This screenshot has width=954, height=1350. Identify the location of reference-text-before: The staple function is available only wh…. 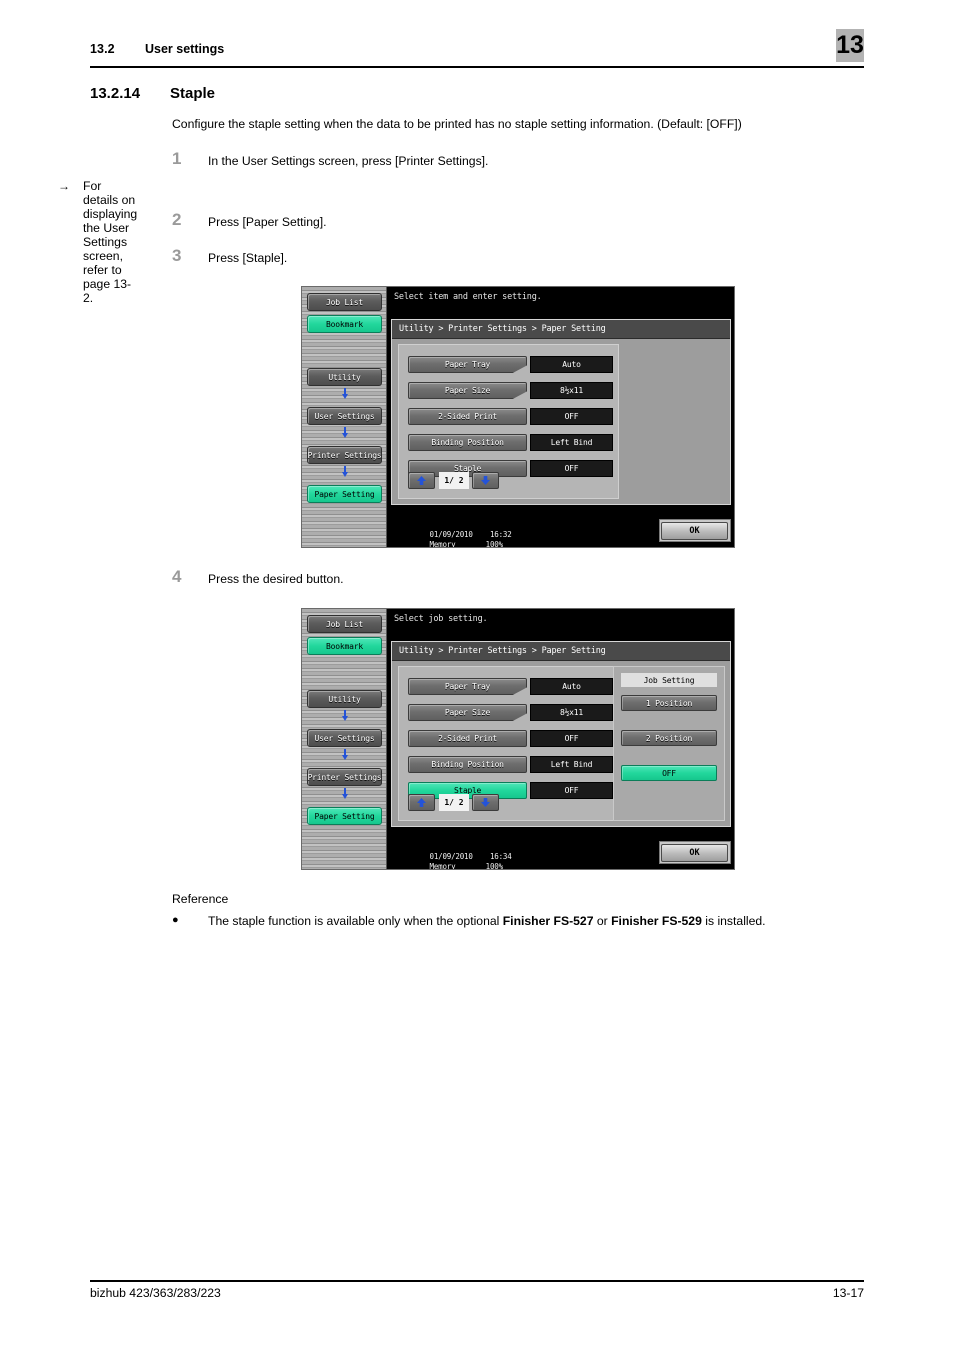
(355, 921).